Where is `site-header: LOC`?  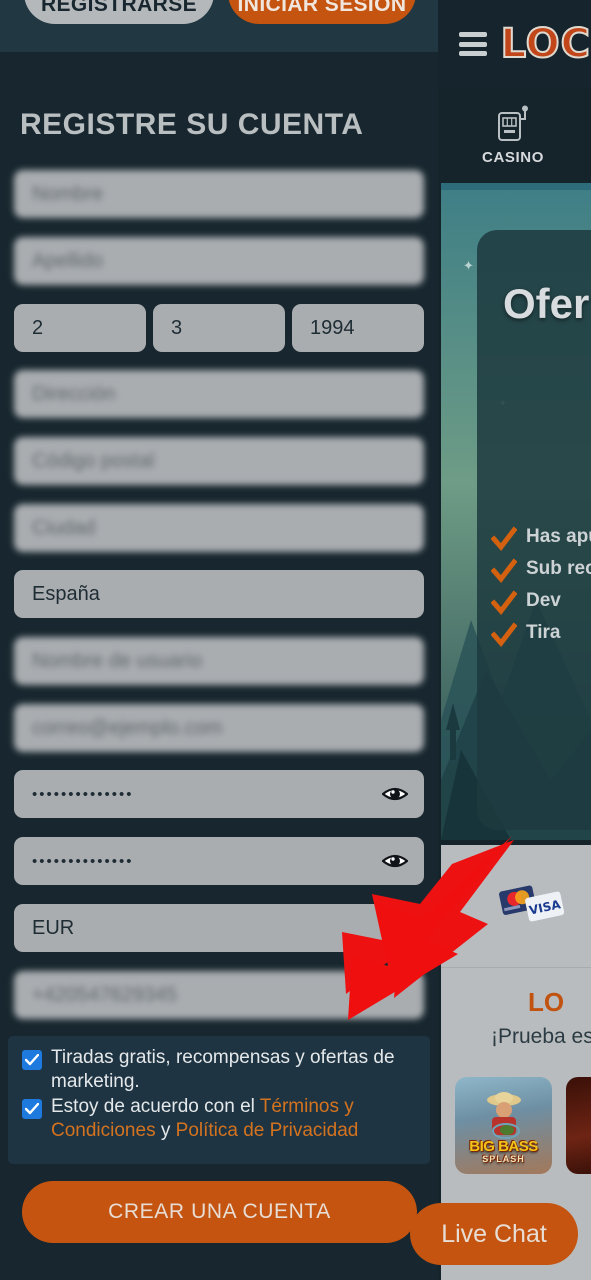 site-header: LOC is located at coordinates (513, 44).